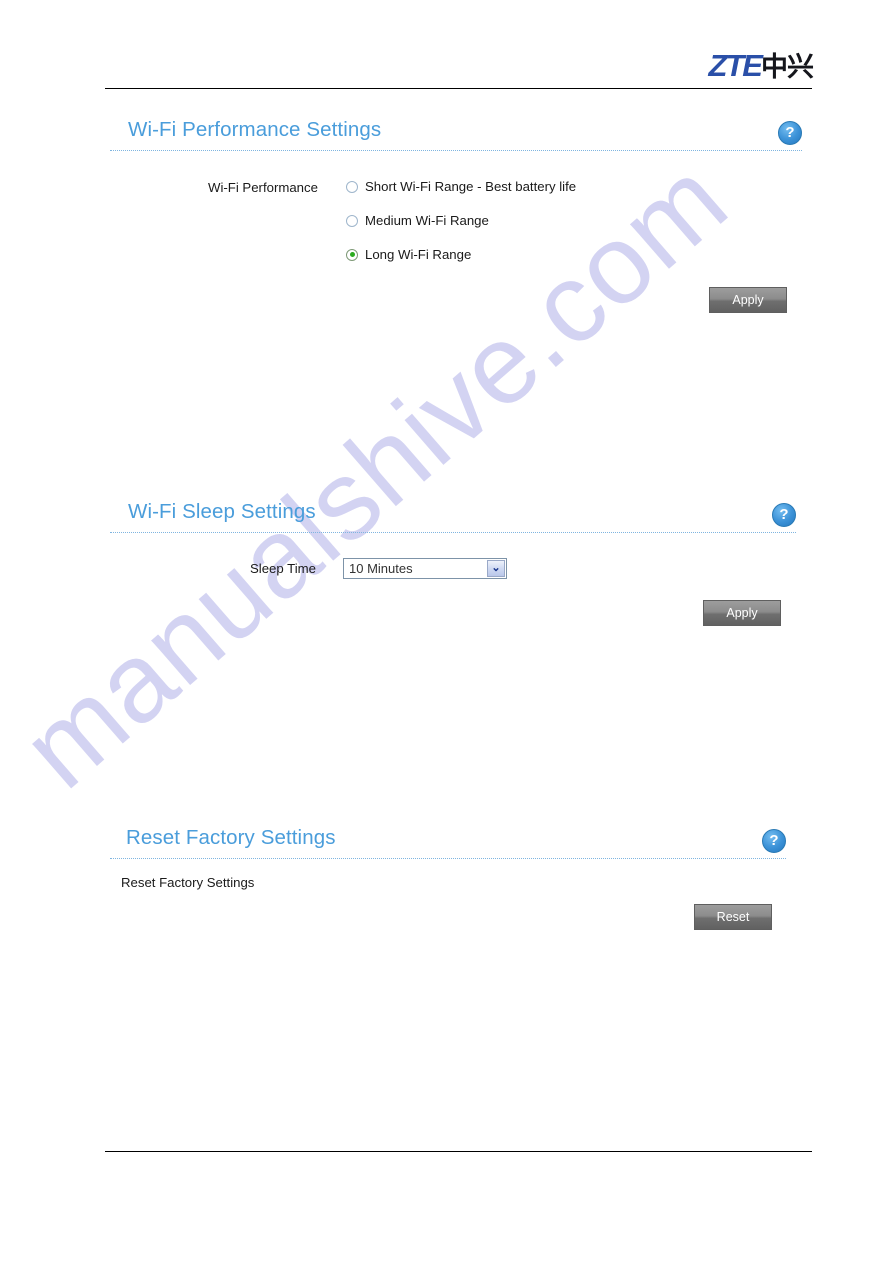  Describe the element at coordinates (787, 67) in the screenshot. I see `zte-logo-cjk: 中兴` at that location.